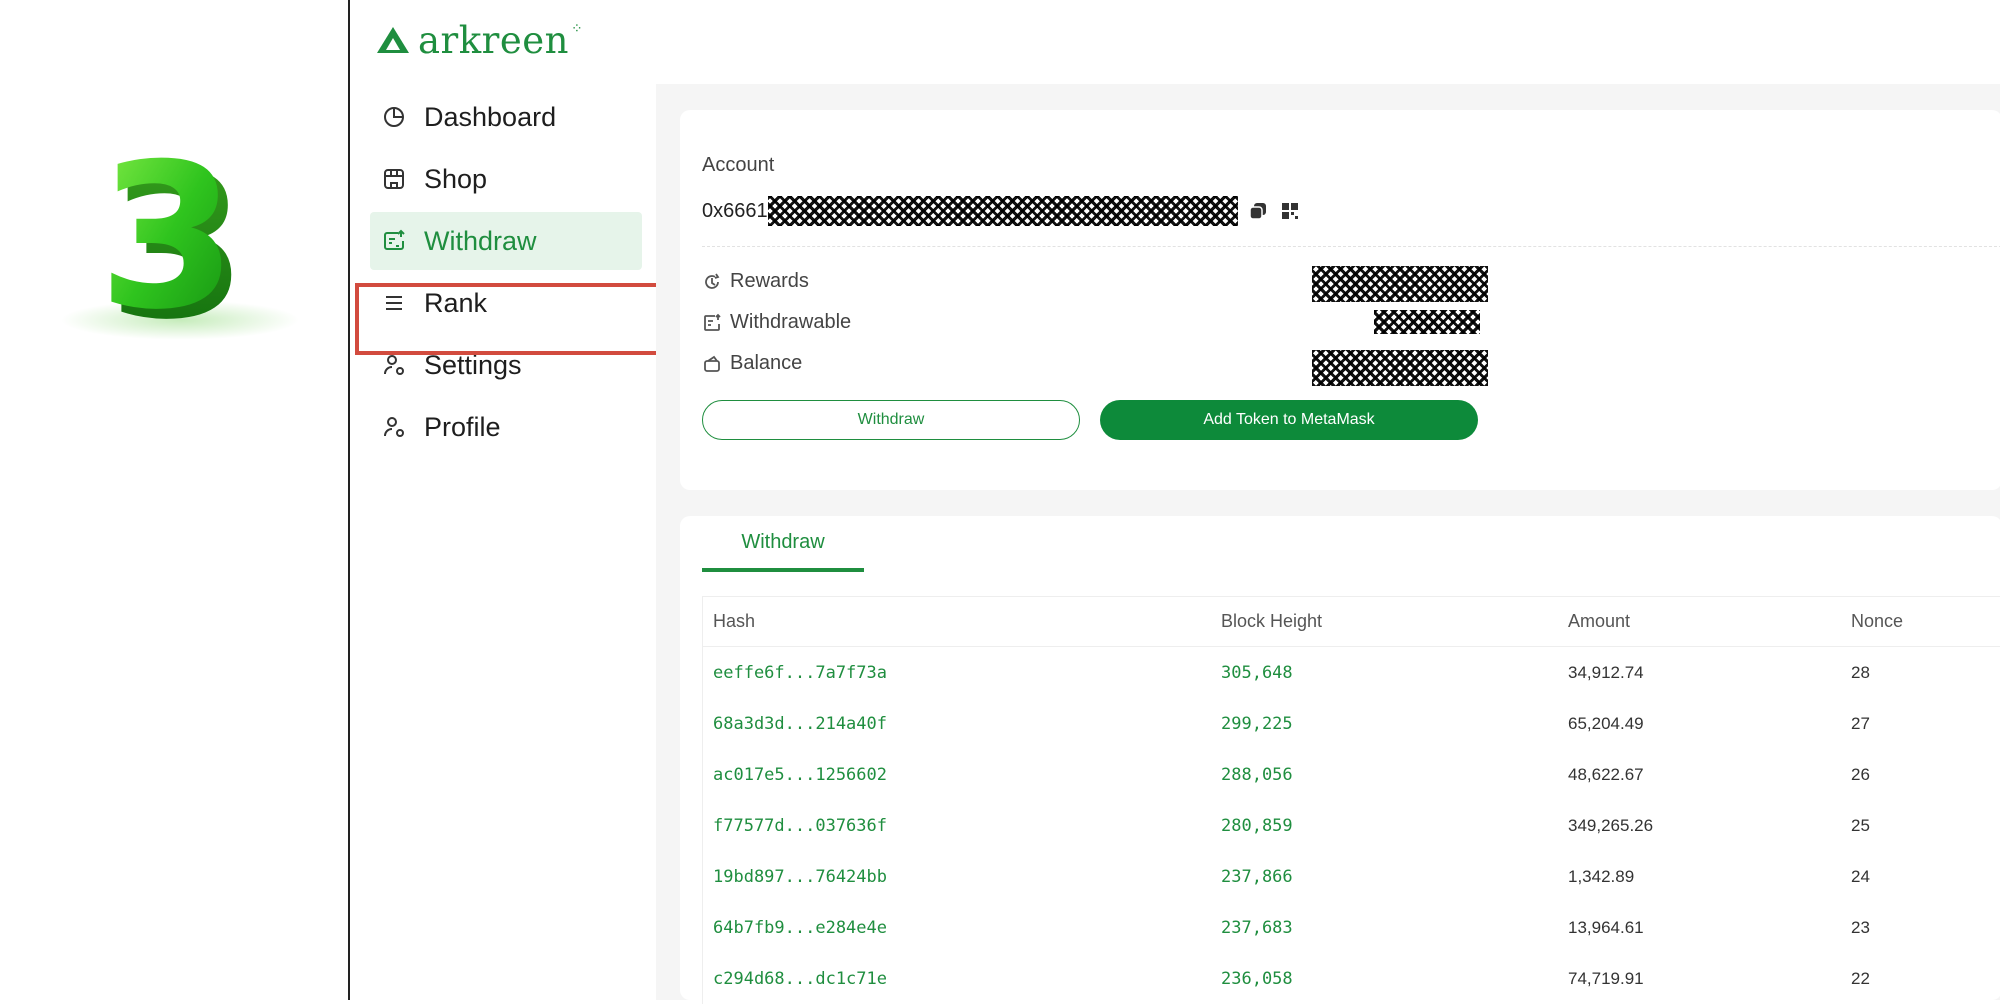 The height and width of the screenshot is (1004, 2000). Describe the element at coordinates (735, 210) in the screenshot. I see `account-address-prefix: 0x6661` at that location.